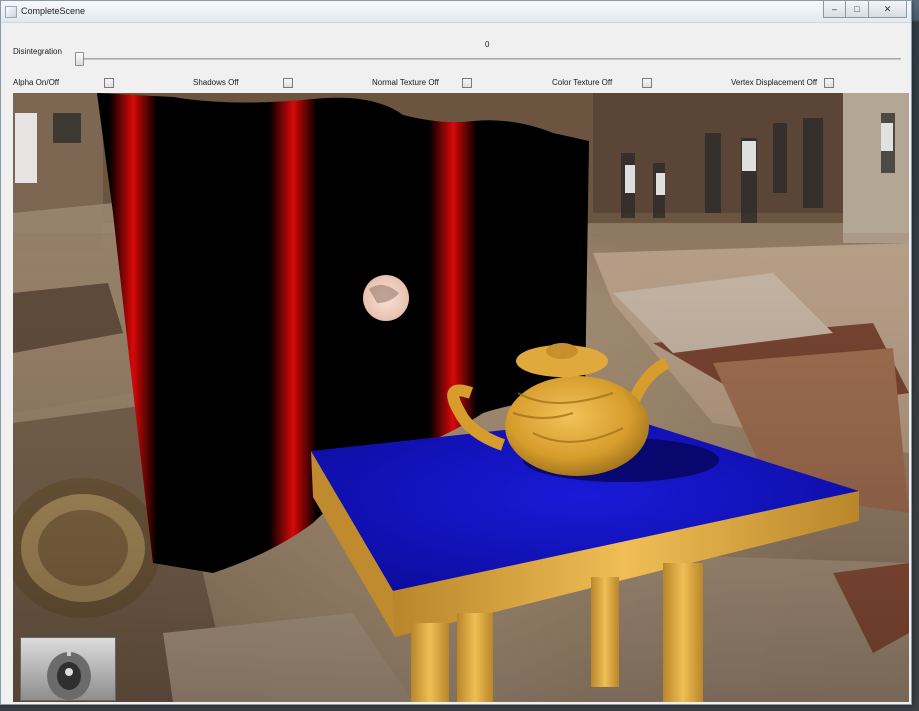 This screenshot has width=919, height=711. I want to click on alpha-toggle-label: Alpha On/Off, so click(36, 82).